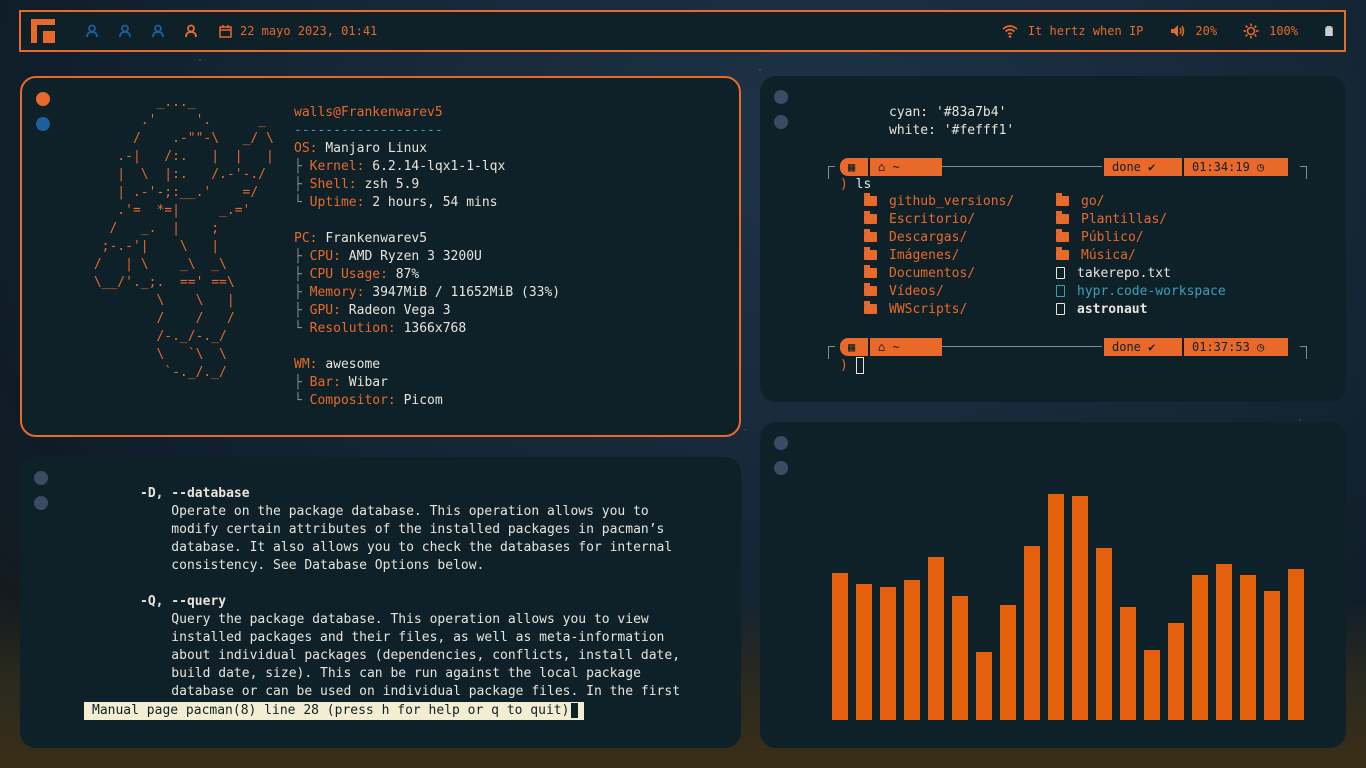 The height and width of the screenshot is (768, 1366). What do you see at coordinates (924, 255) in the screenshot?
I see `entry-name: Imágenes/` at bounding box center [924, 255].